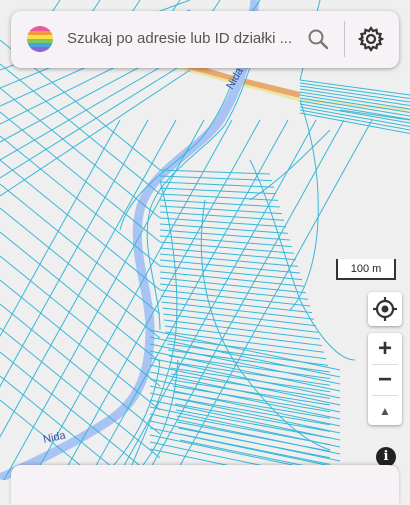  I want to click on divider, so click(344, 39).